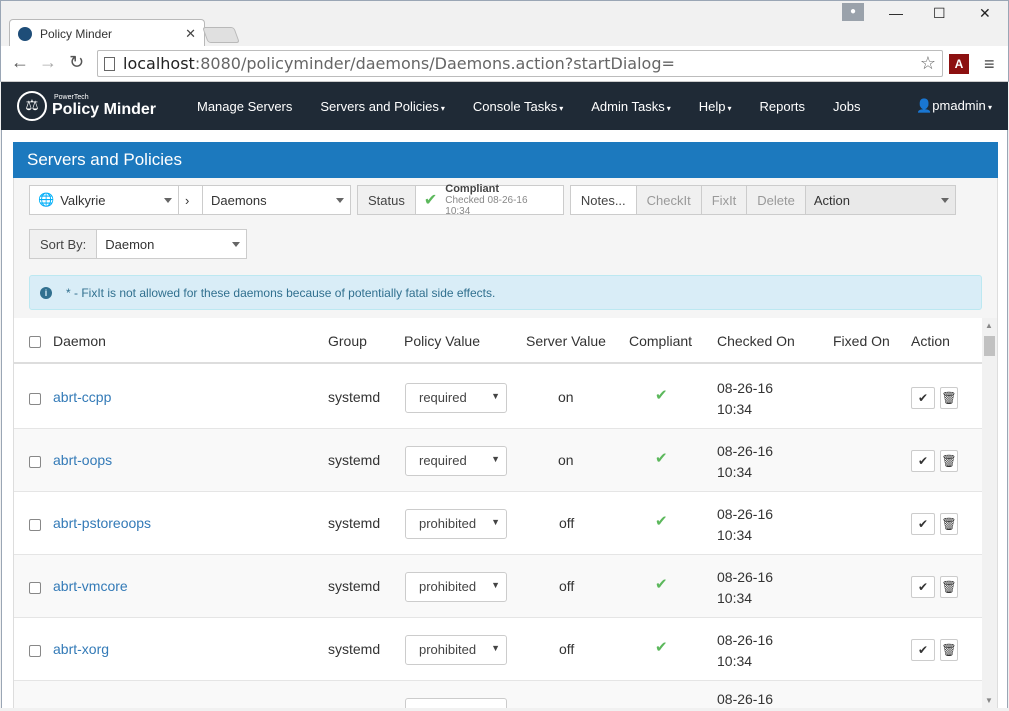 The height and width of the screenshot is (711, 1009). I want to click on col-compliant: Compliant, so click(660, 341).